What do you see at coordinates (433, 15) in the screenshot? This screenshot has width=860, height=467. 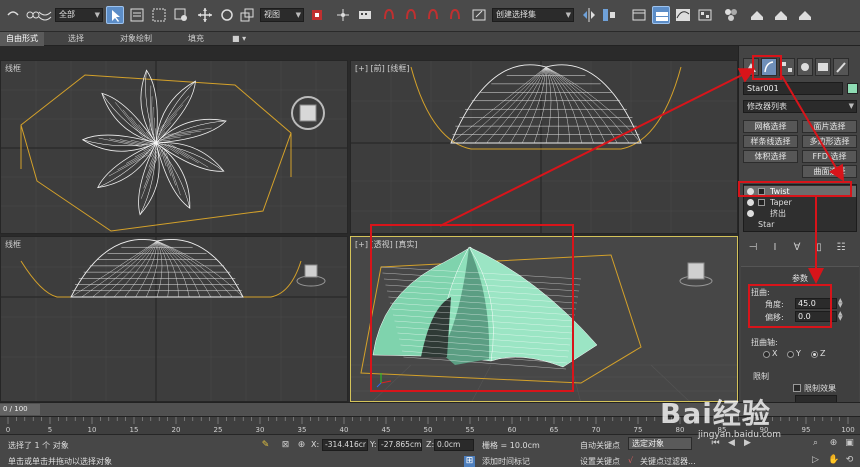 I see `percent-snap-icon` at bounding box center [433, 15].